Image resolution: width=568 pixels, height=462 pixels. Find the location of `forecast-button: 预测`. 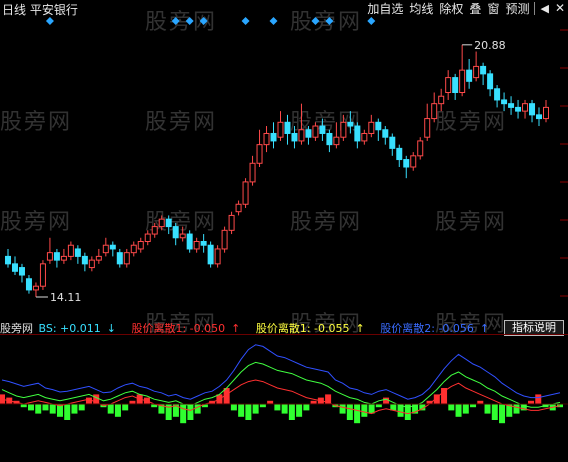

forecast-button: 预测 is located at coordinates (517, 8).